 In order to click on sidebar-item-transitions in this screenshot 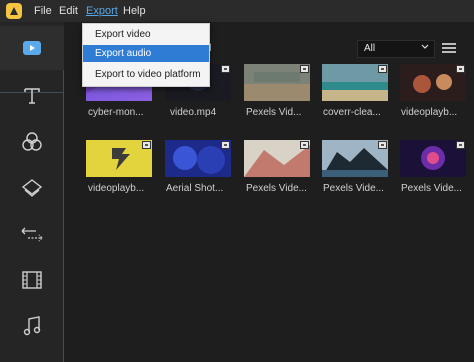, I will do `click(32, 234)`.